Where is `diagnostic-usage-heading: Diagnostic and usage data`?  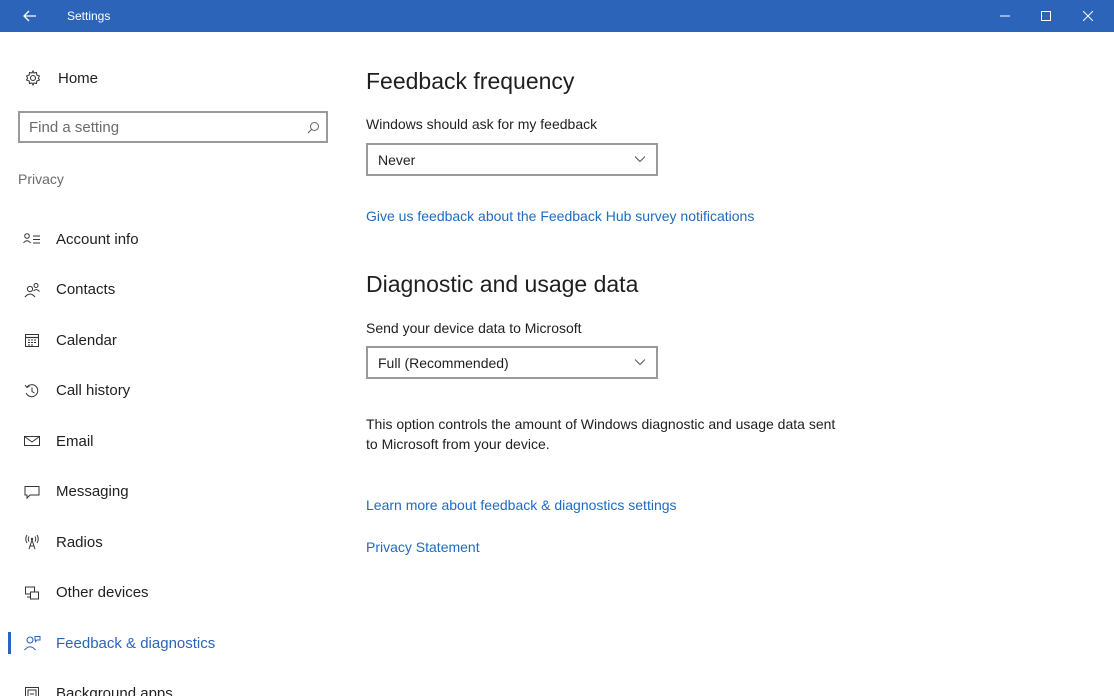
diagnostic-usage-heading: Diagnostic and usage data is located at coordinates (502, 284).